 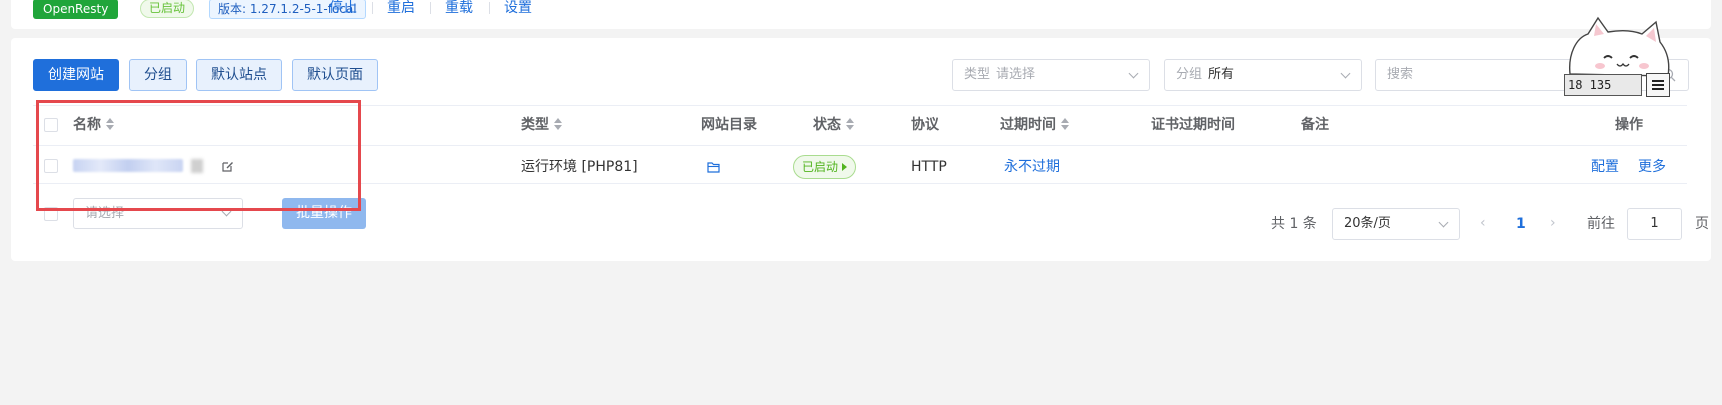 I want to click on highlight-box, so click(x=198, y=155).